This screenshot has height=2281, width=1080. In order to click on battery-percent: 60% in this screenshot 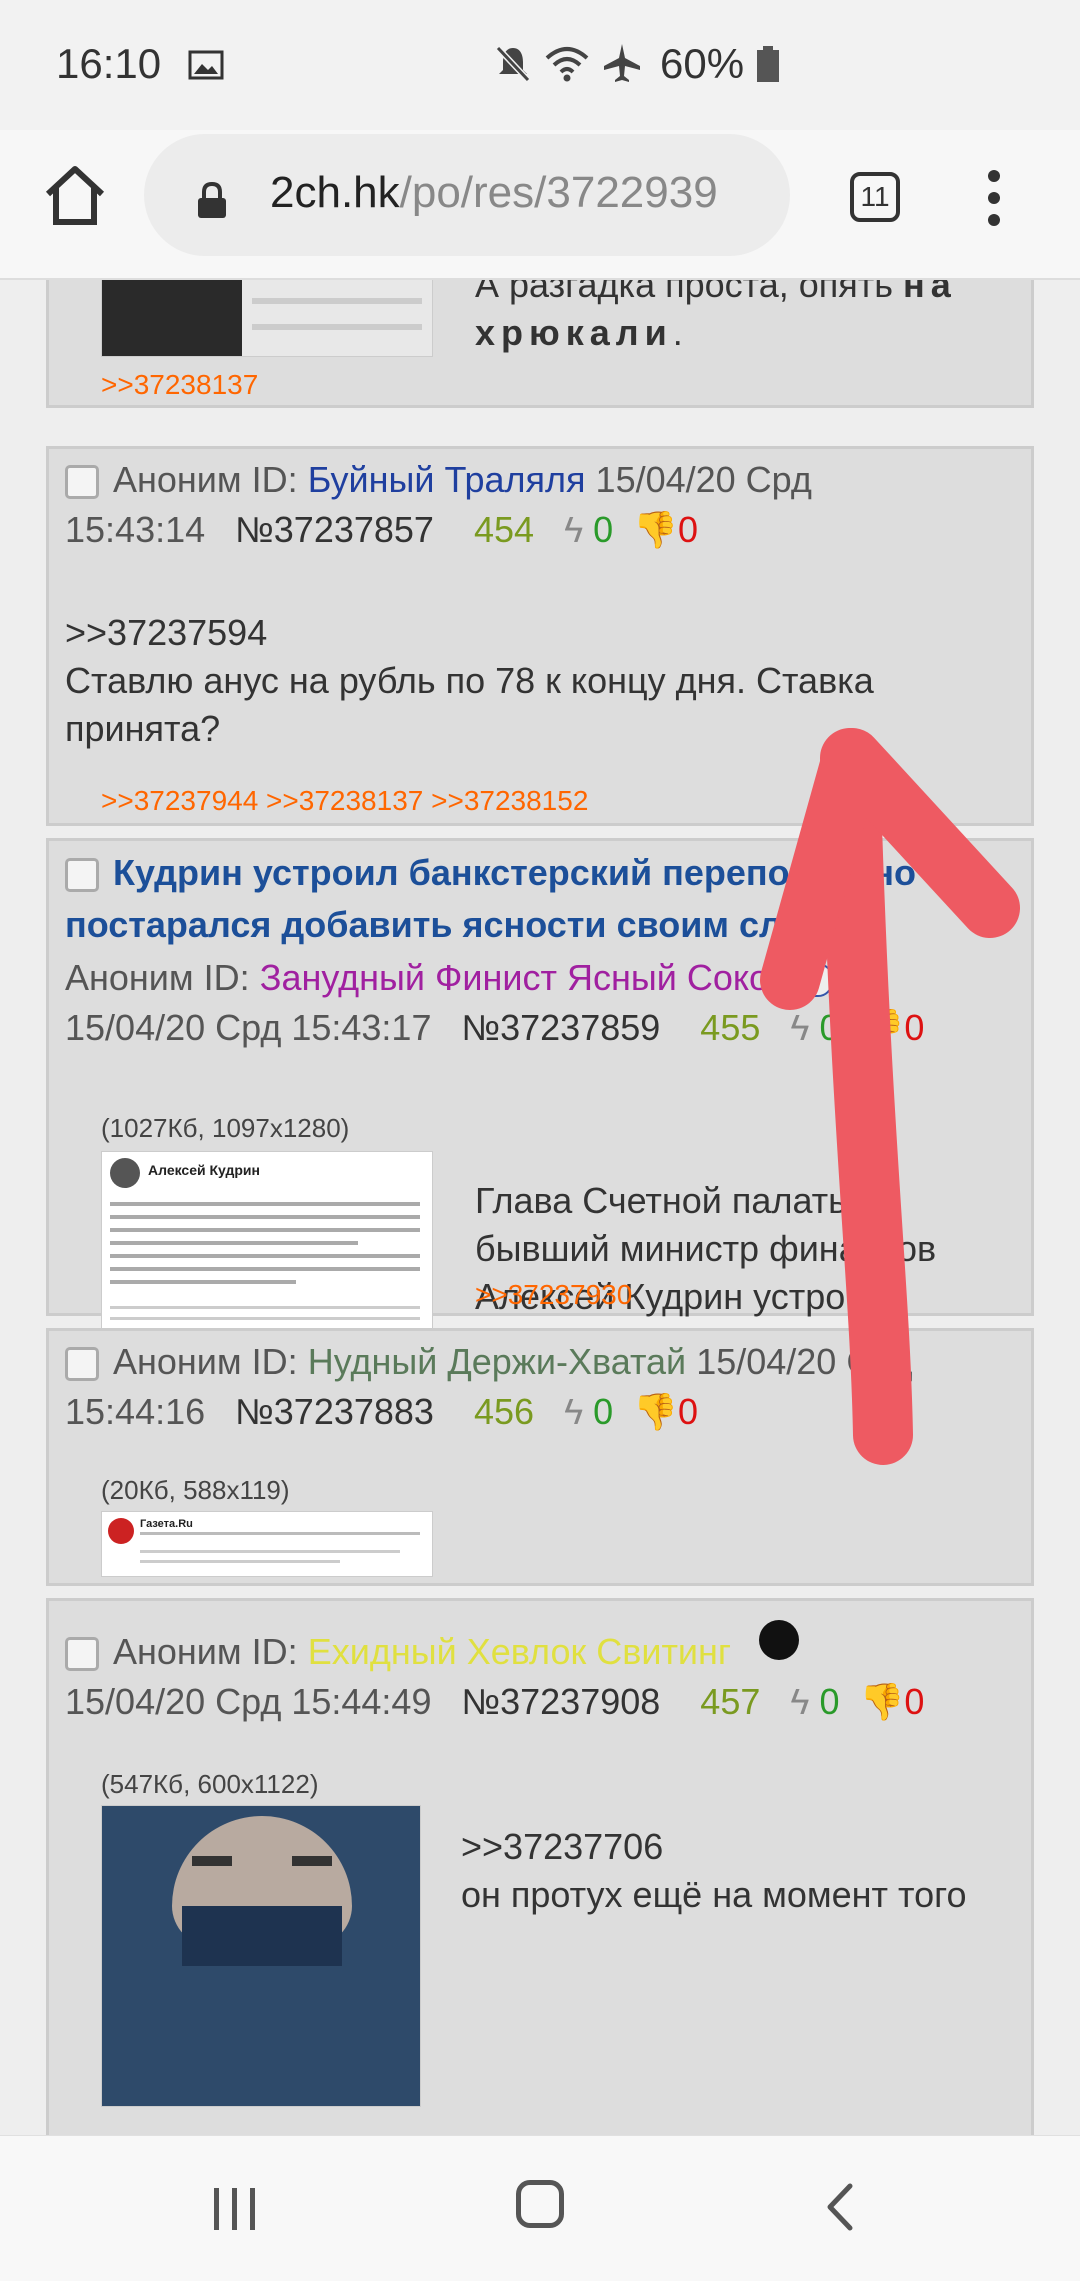, I will do `click(702, 63)`.